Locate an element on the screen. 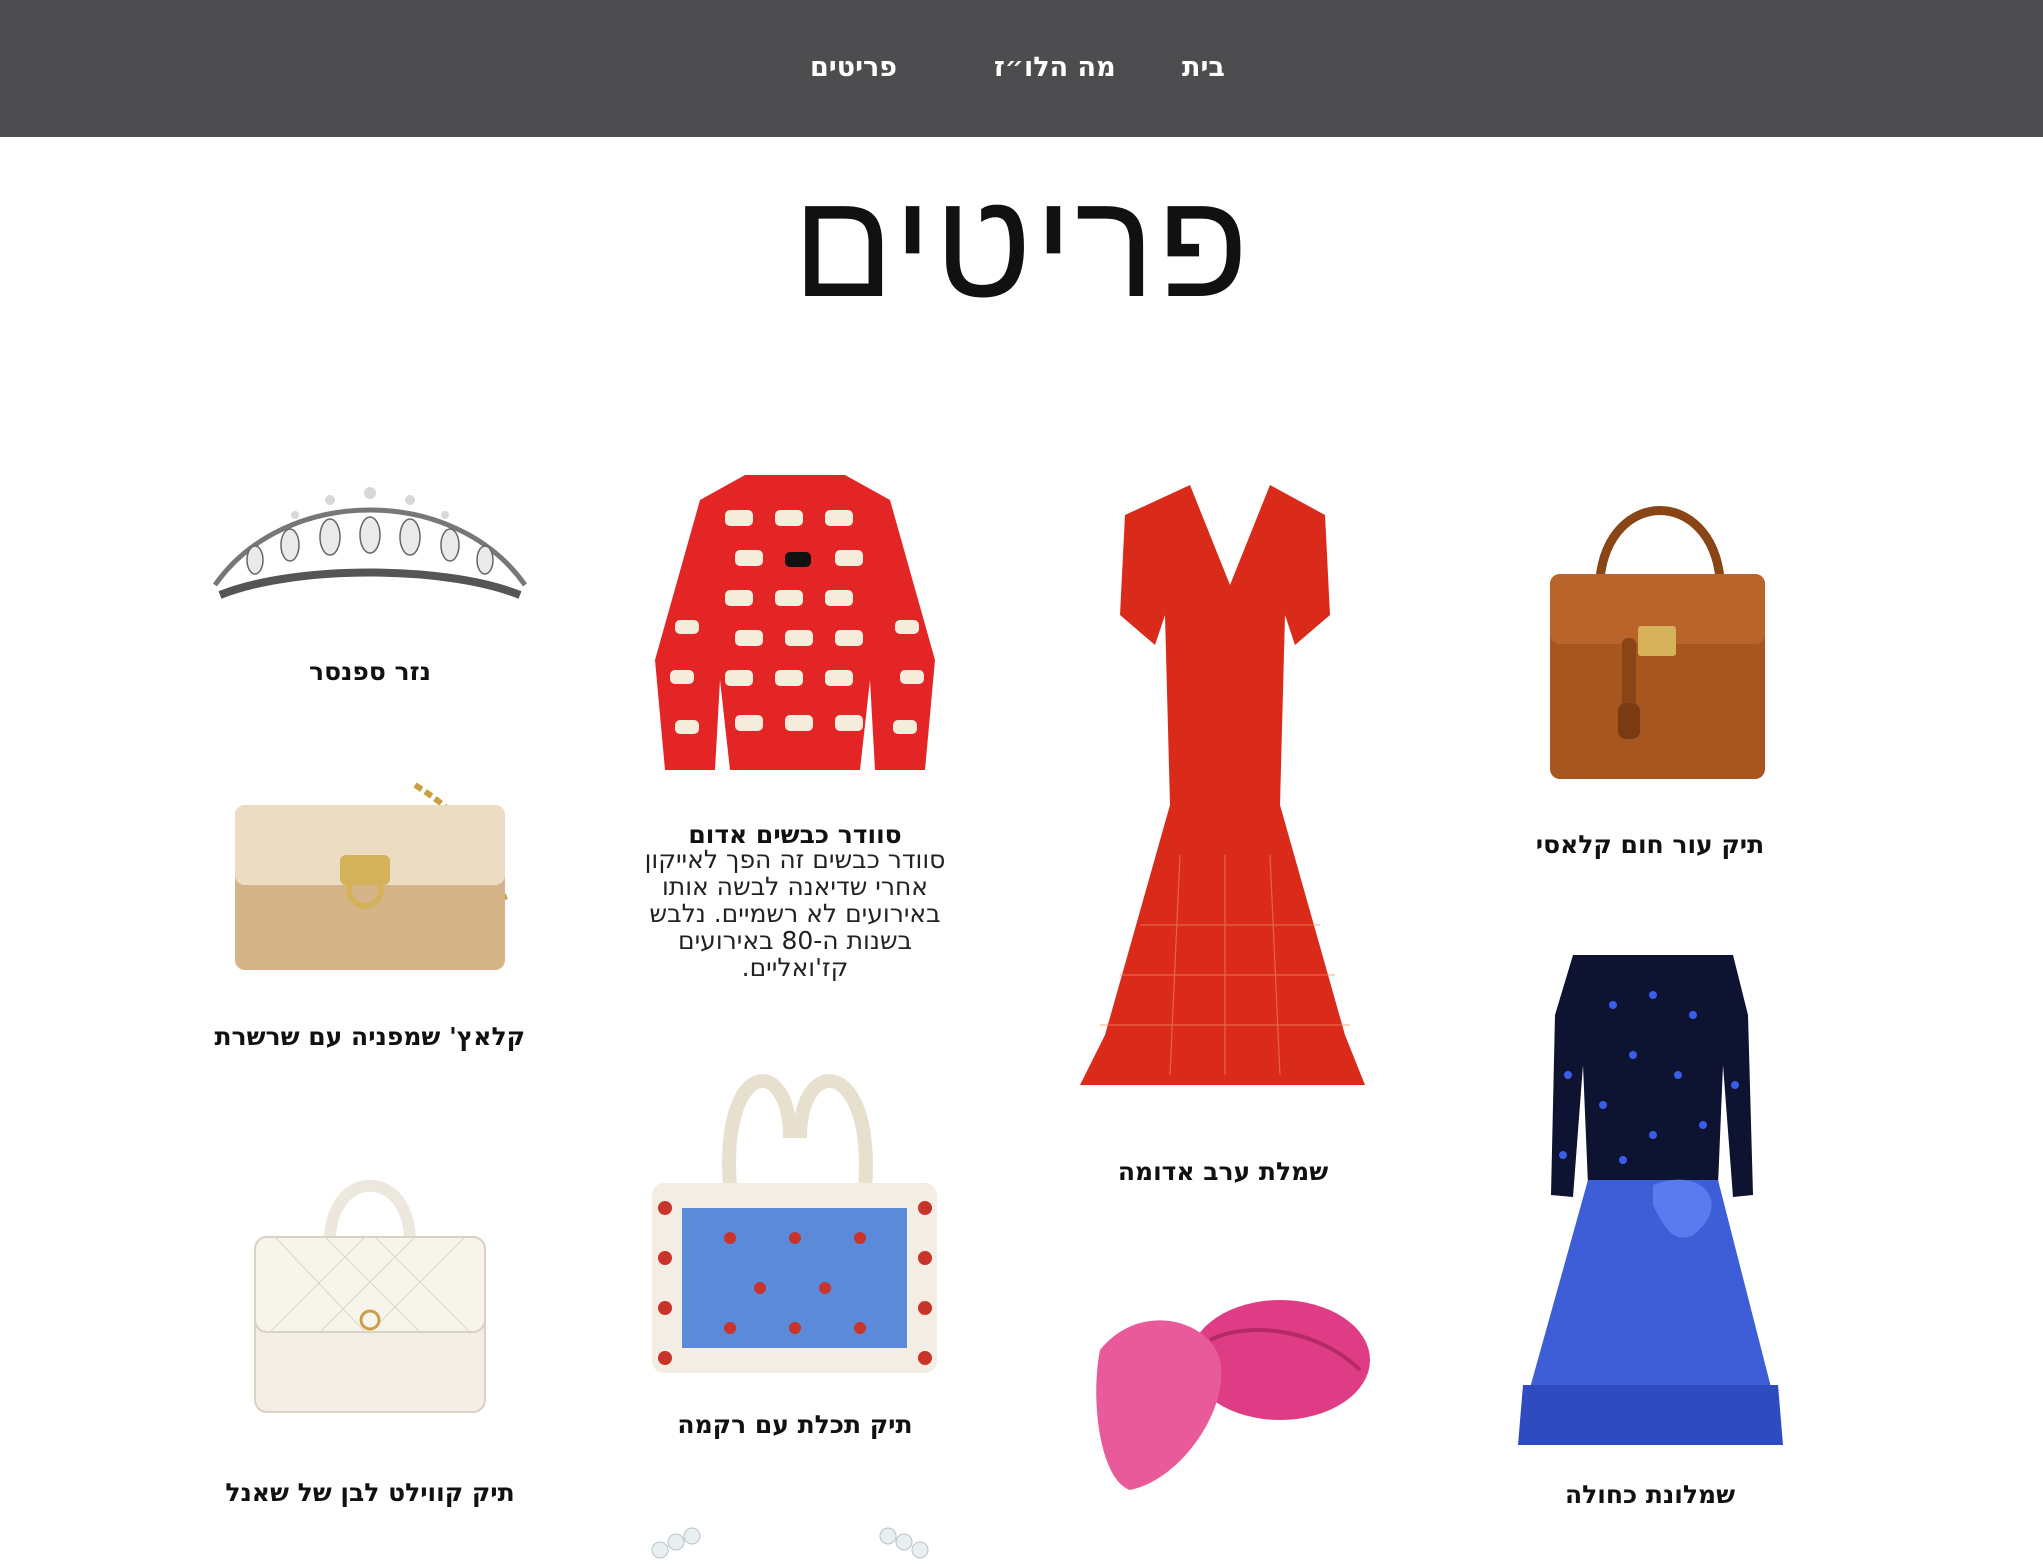  product-card-tiara is located at coordinates (370, 547).